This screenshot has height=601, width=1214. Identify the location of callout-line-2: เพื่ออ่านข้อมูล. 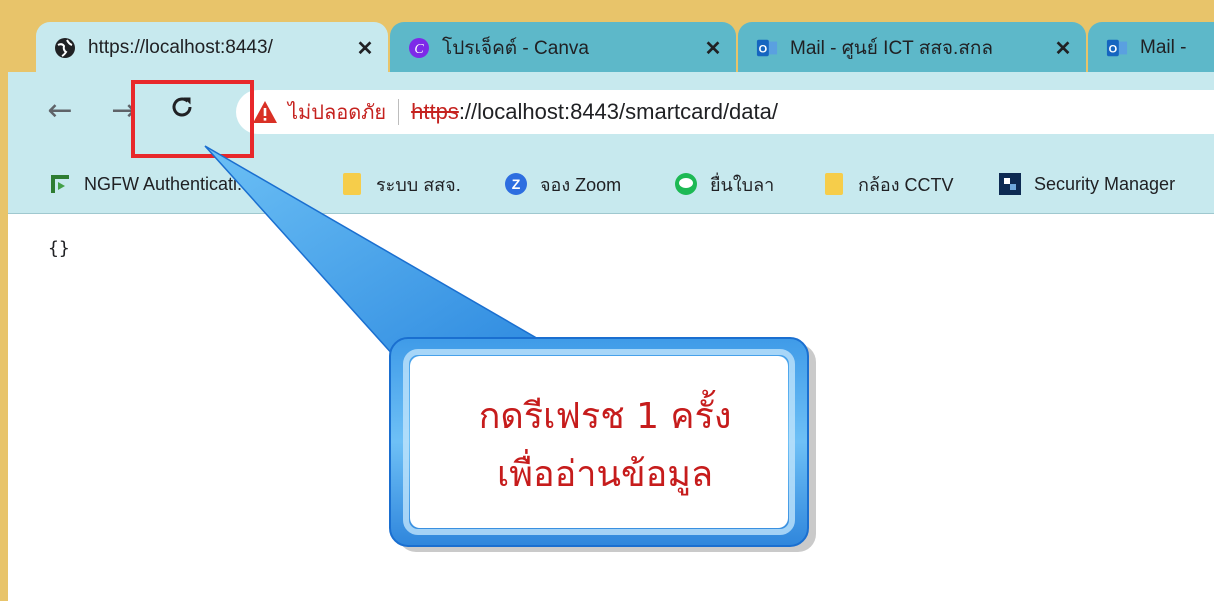
(605, 474).